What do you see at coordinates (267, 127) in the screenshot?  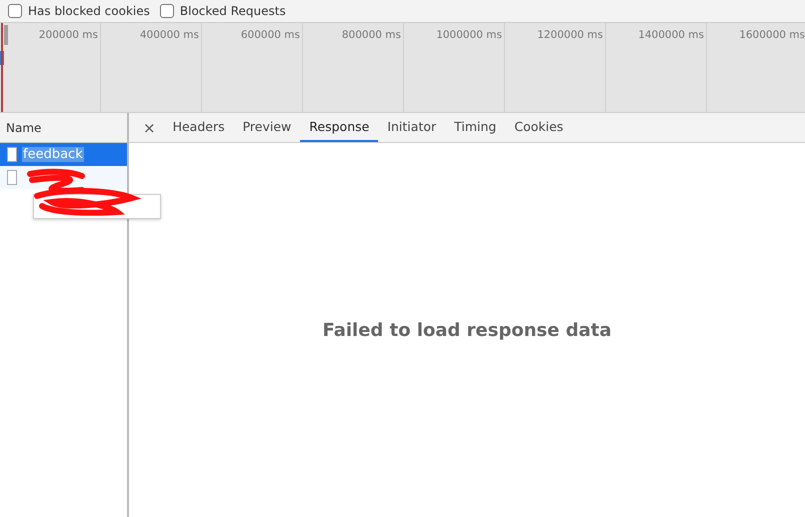 I see `detail-tab: Preview` at bounding box center [267, 127].